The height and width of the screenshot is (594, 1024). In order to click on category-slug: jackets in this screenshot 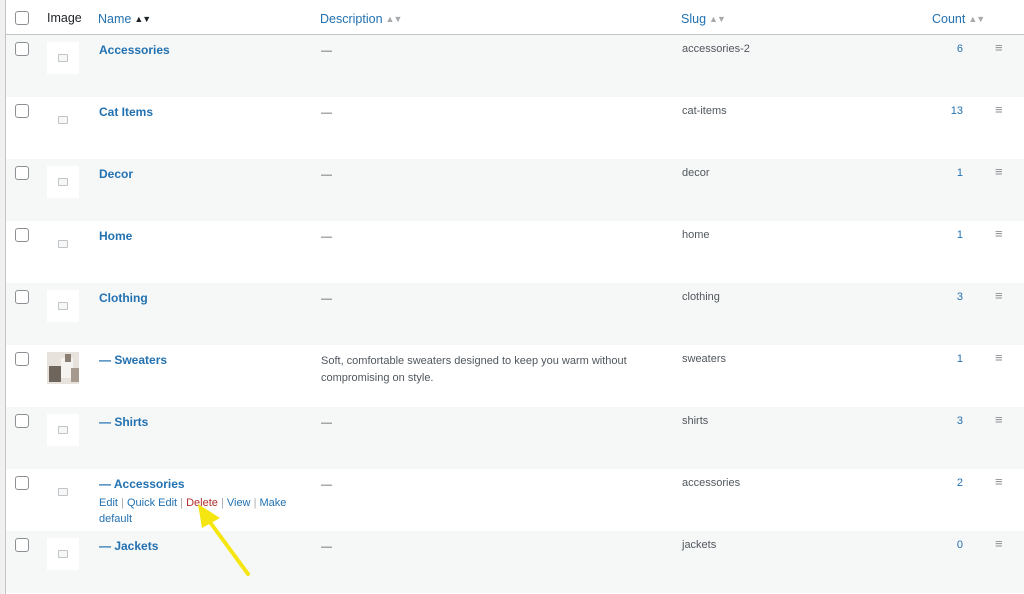, I will do `click(699, 545)`.